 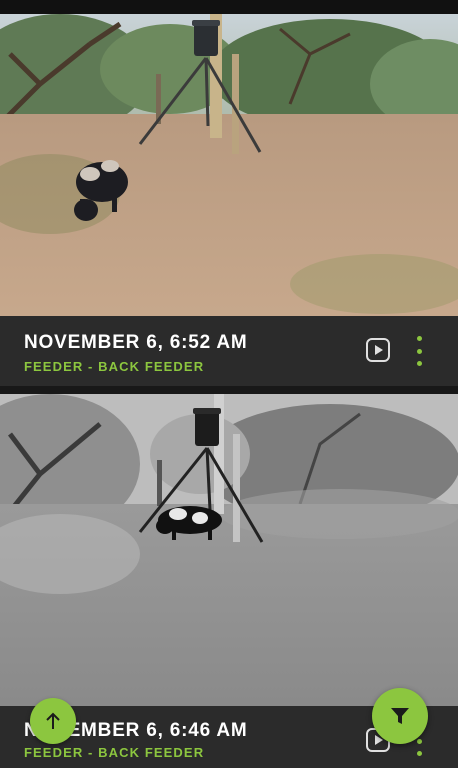 I want to click on scroll-to-top-button, so click(x=53, y=721).